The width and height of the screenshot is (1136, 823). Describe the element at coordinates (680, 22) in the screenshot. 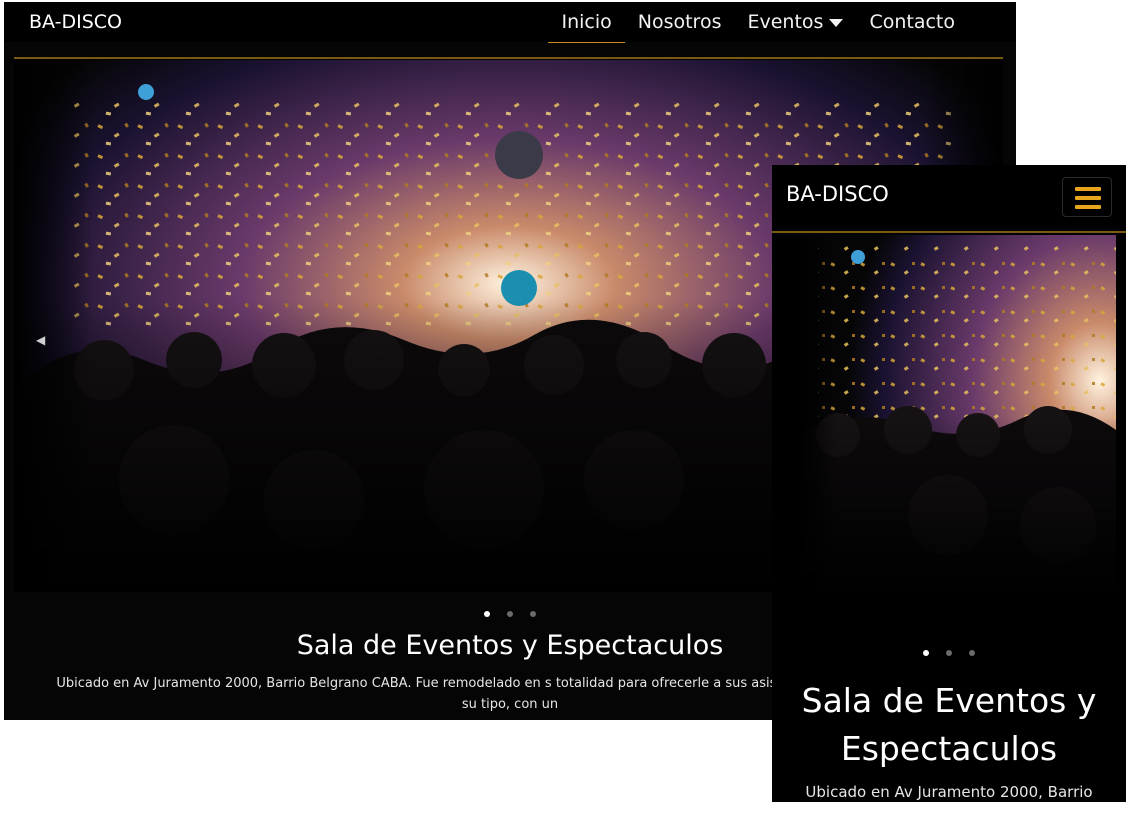

I see `nav-item-nosotros: Nosotros` at that location.